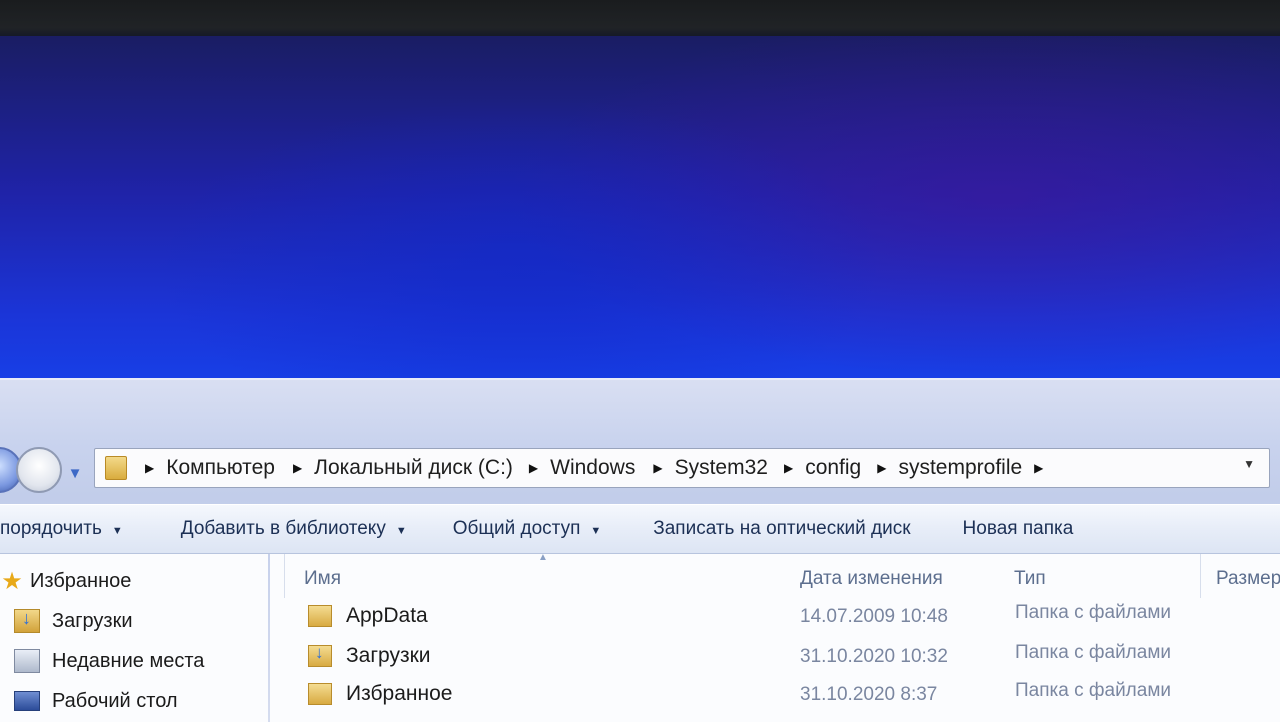 The height and width of the screenshot is (722, 1280). I want to click on sidebar-item-downloads: Загрузки, so click(66, 621).